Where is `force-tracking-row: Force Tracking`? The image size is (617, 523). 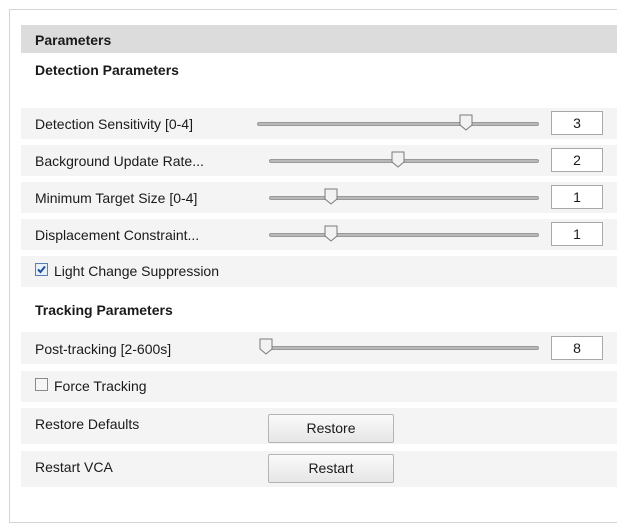
force-tracking-row: Force Tracking is located at coordinates (319, 386).